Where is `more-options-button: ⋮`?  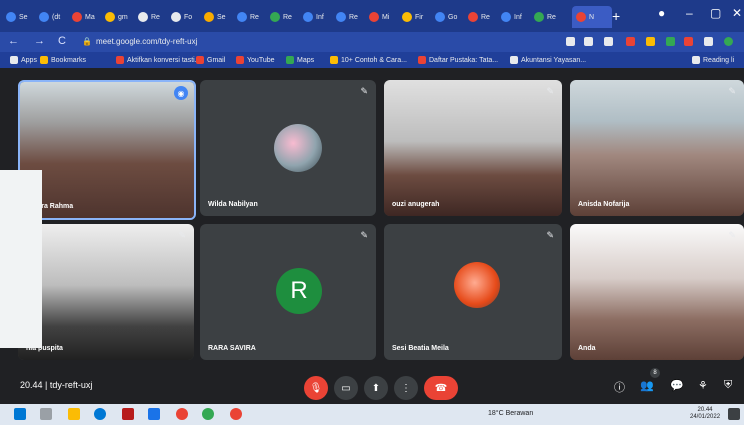 more-options-button: ⋮ is located at coordinates (406, 388).